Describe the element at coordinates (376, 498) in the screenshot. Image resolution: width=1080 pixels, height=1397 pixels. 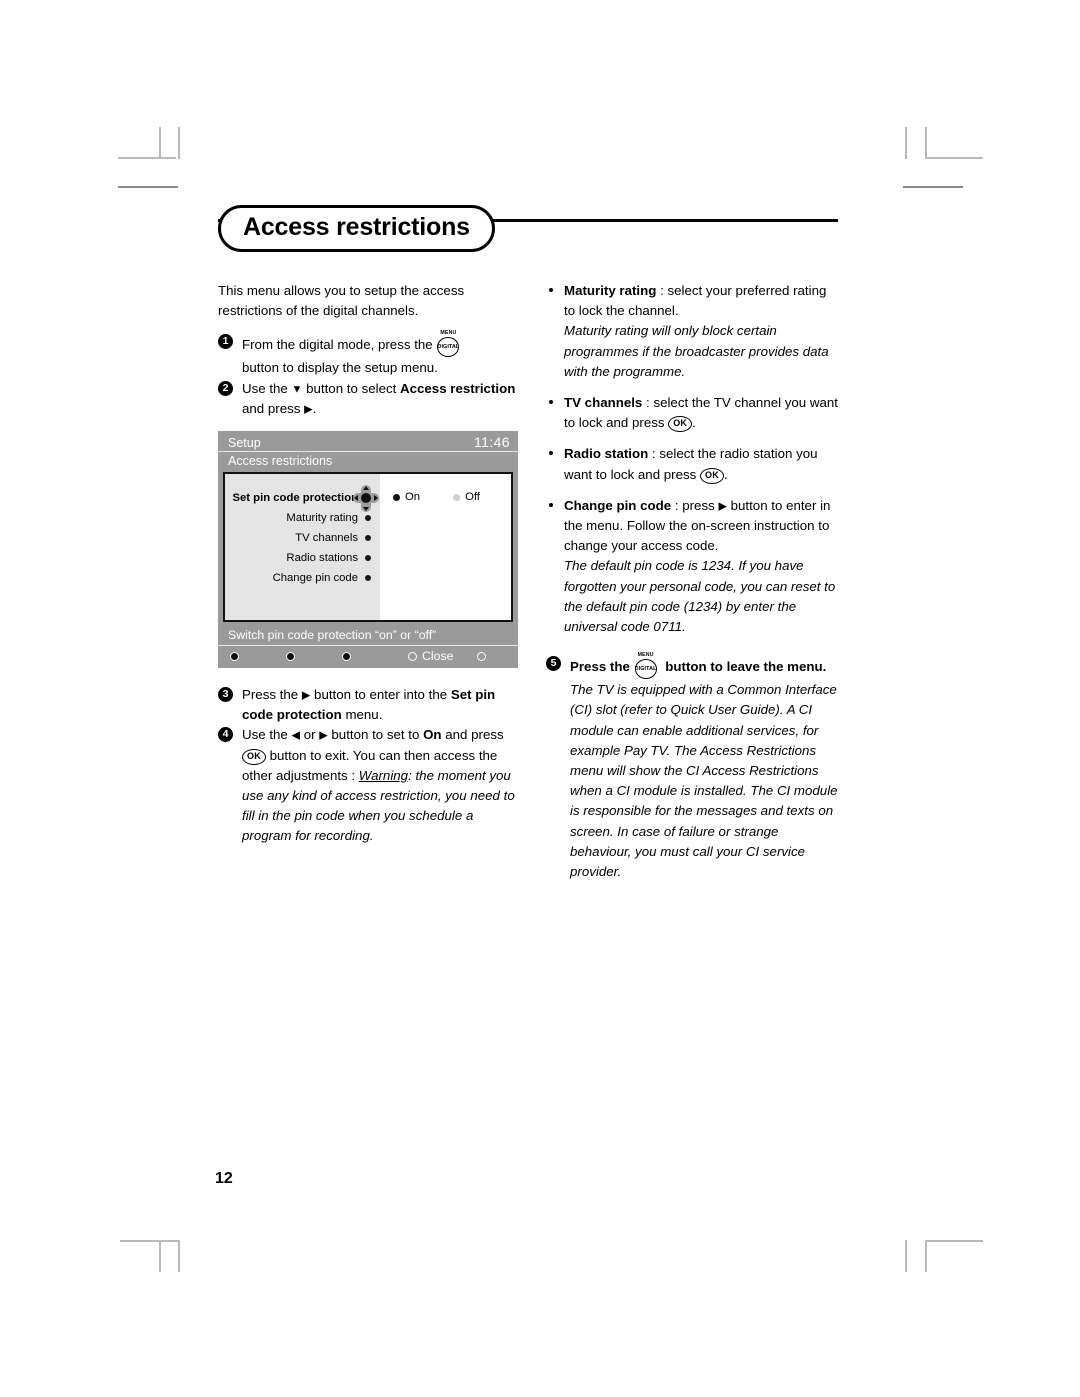
I see `dpad-right-arrow-icon` at that location.